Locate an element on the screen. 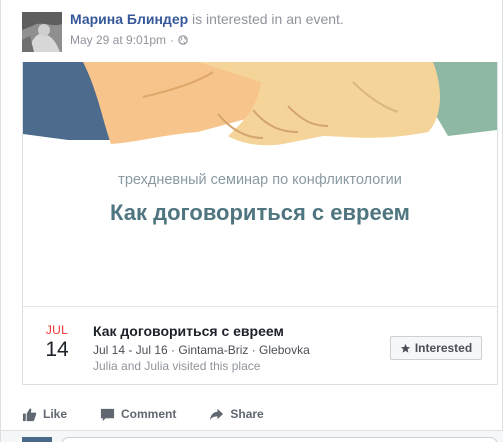 The height and width of the screenshot is (442, 503). comment-input is located at coordinates (279, 439).